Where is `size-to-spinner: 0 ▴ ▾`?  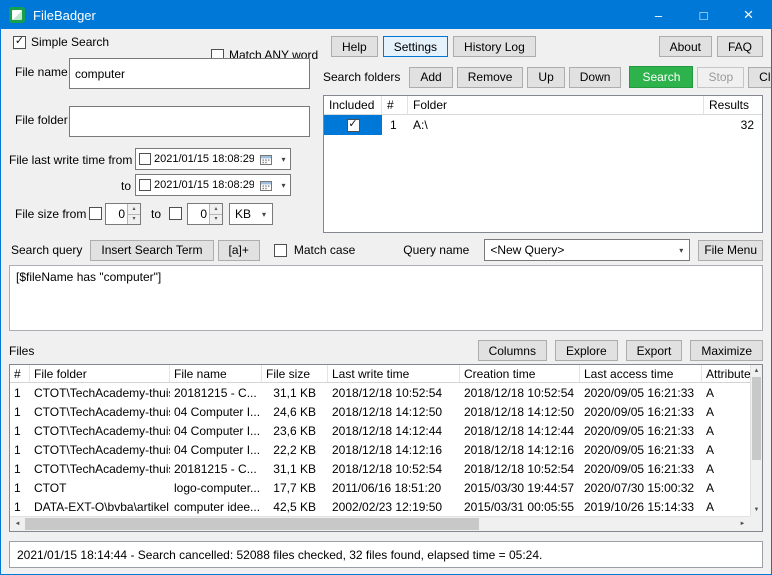
size-to-spinner: 0 ▴ ▾ is located at coordinates (205, 214).